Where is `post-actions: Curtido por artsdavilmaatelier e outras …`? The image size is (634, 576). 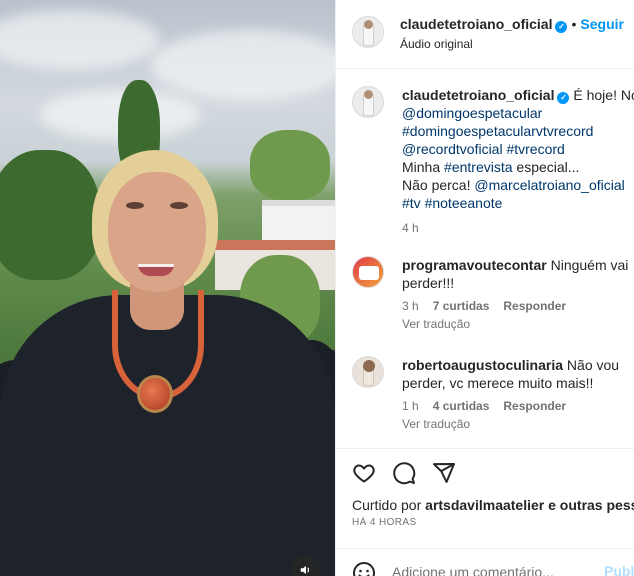
post-actions: Curtido por artsdavilmaatelier e outras … is located at coordinates (485, 498).